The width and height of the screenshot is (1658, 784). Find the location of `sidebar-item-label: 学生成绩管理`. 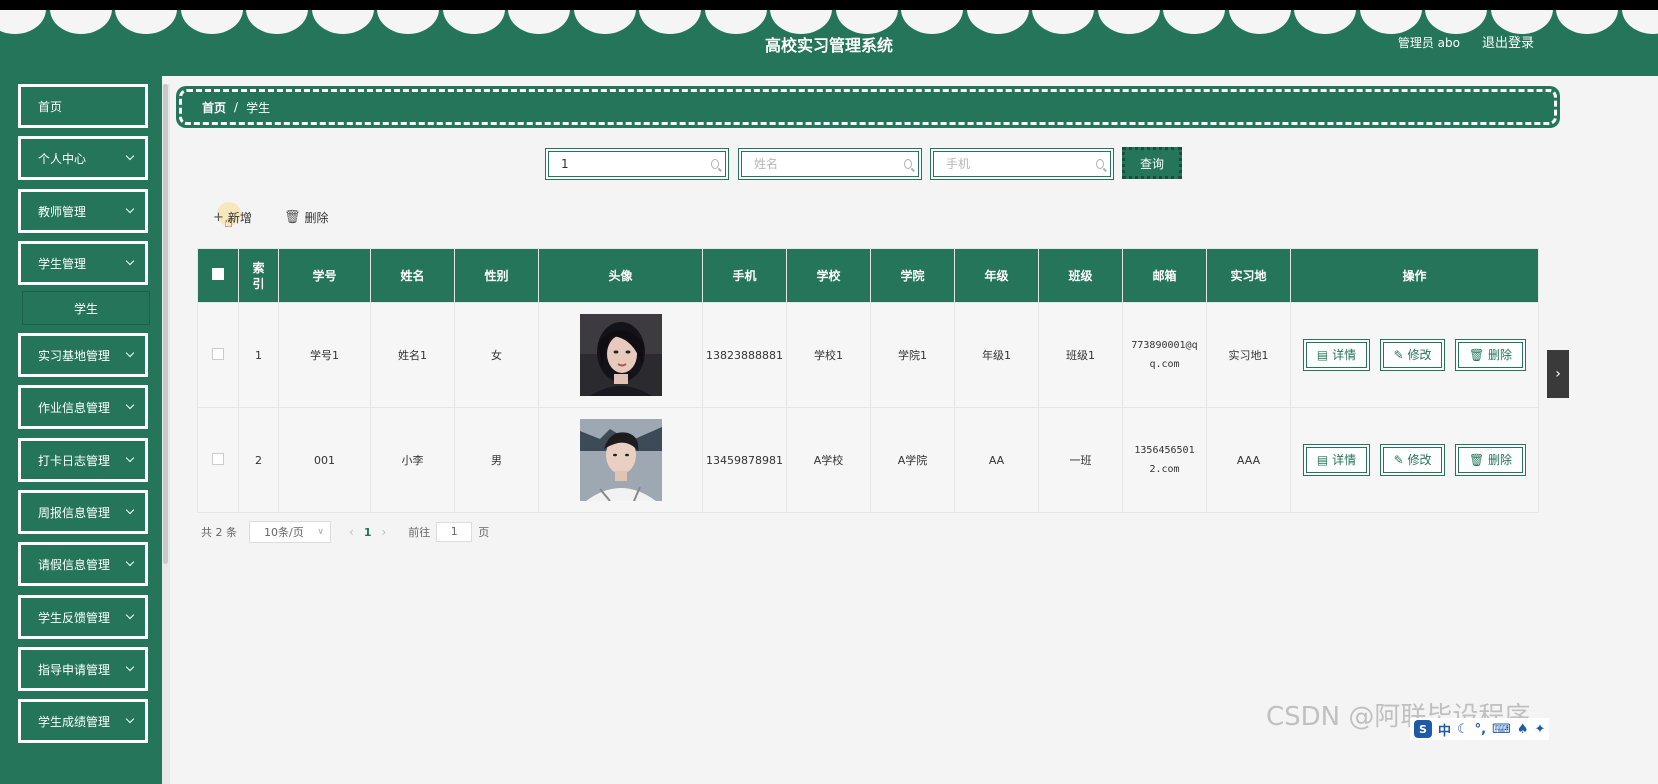

sidebar-item-label: 学生成绩管理 is located at coordinates (74, 721).